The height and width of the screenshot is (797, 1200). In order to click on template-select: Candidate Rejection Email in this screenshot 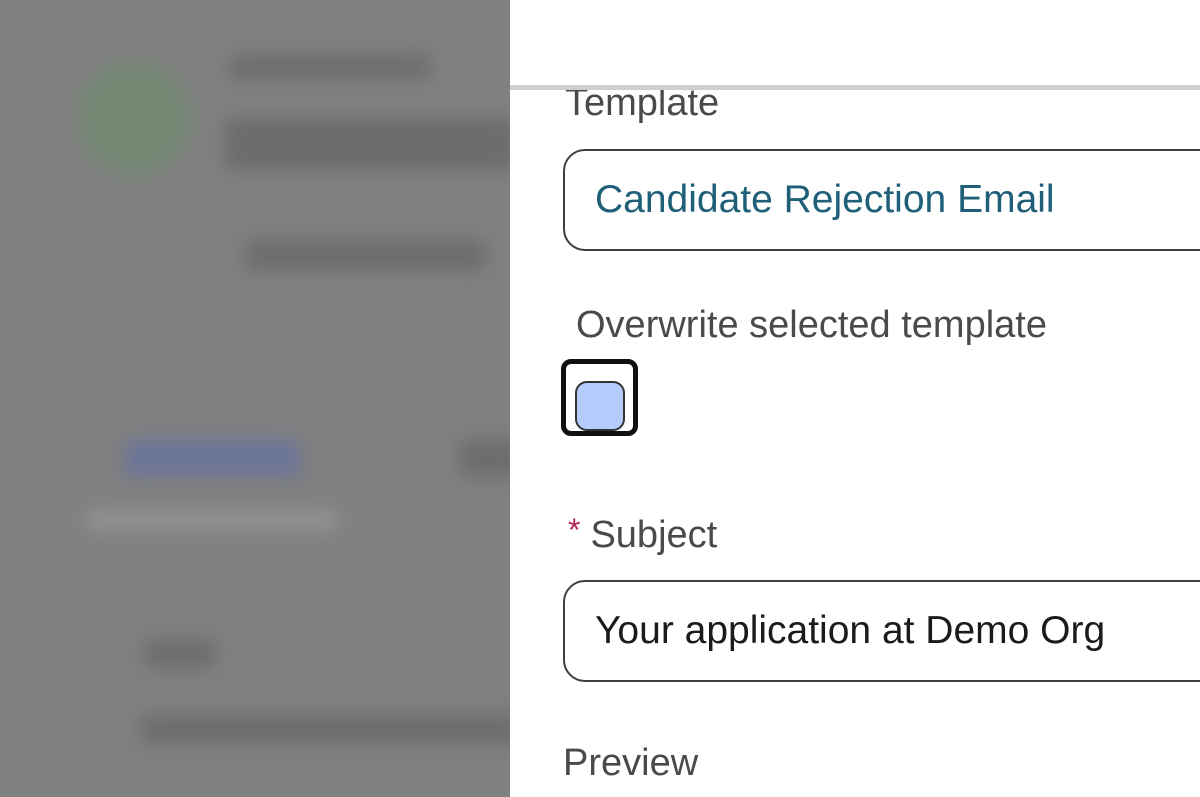, I will do `click(881, 200)`.